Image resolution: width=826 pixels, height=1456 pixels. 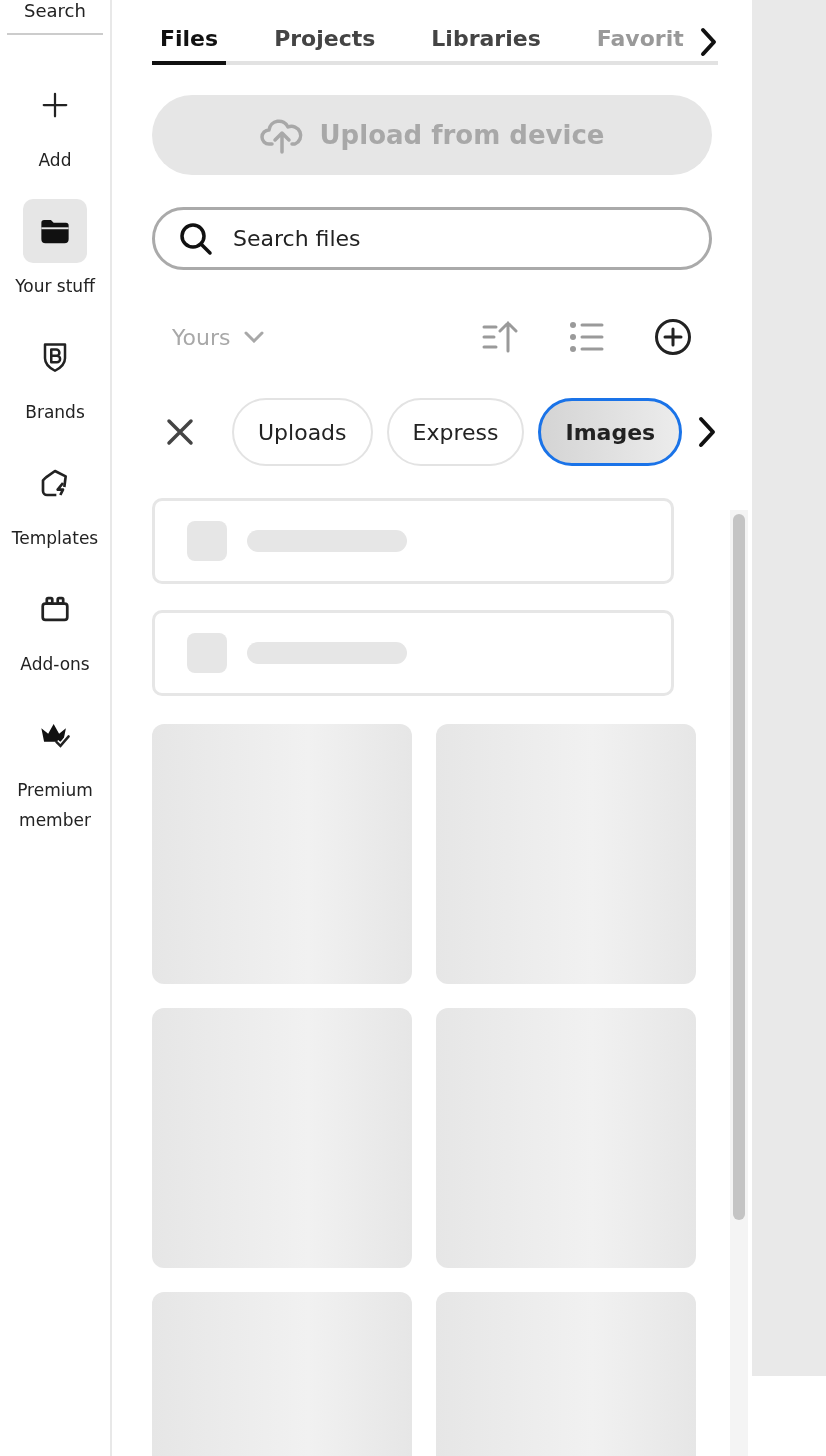 What do you see at coordinates (55, 286) in the screenshot?
I see `sidebar-label: Your stuff` at bounding box center [55, 286].